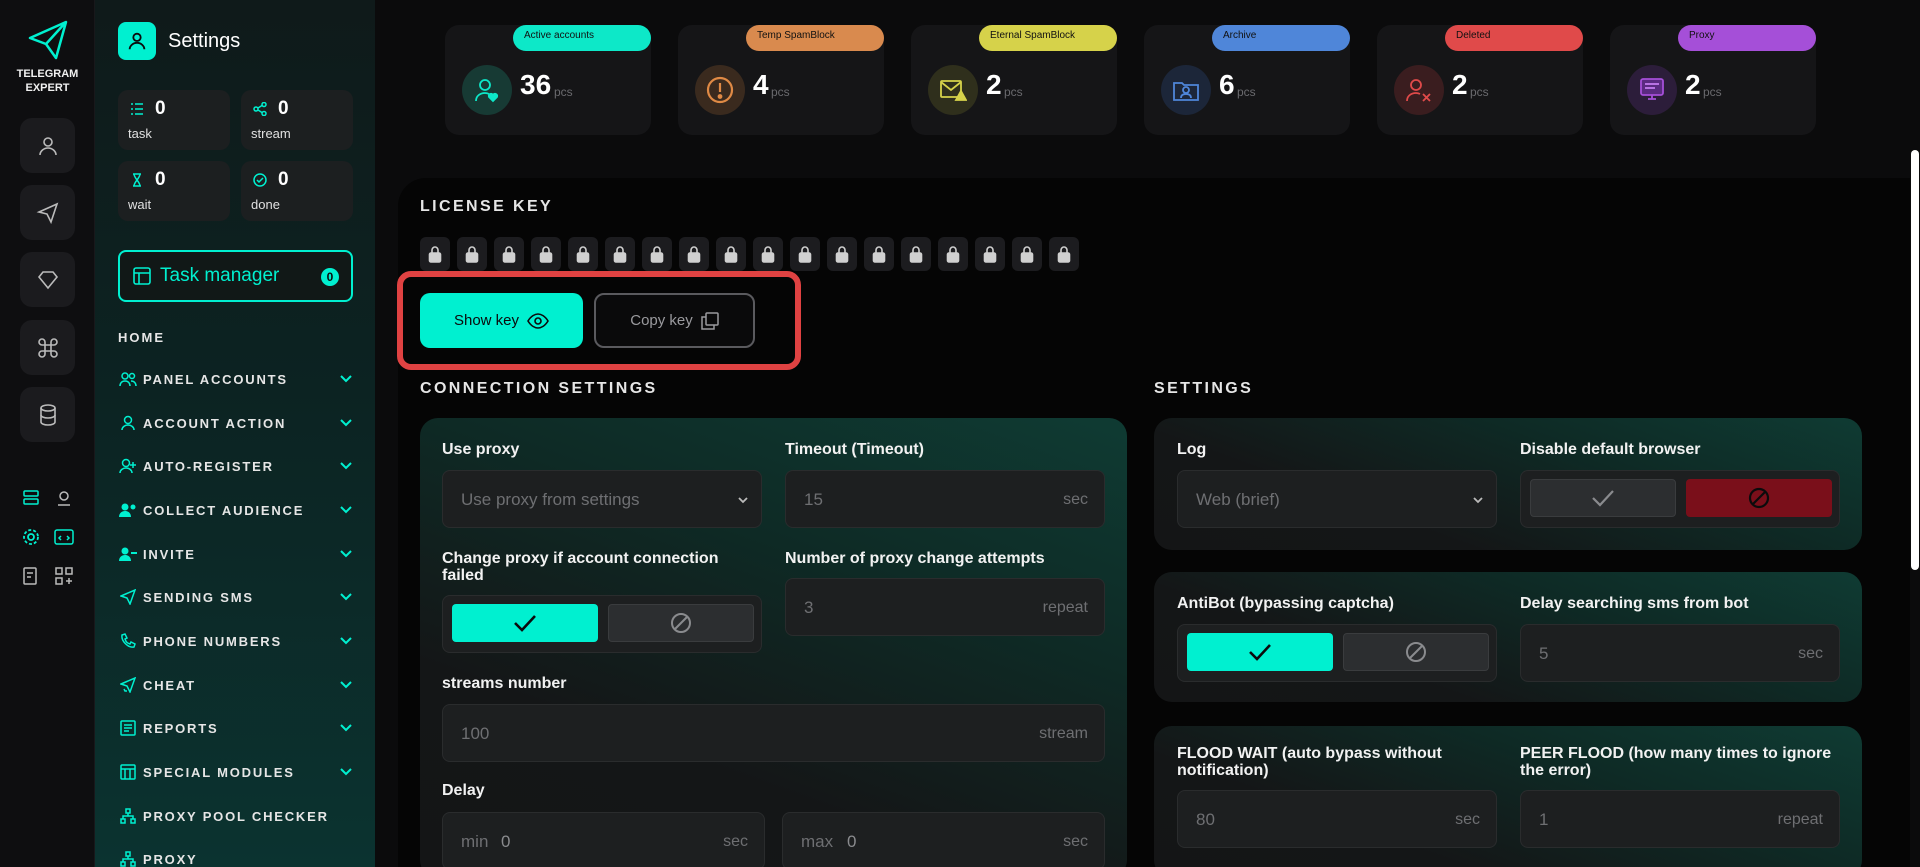 Image resolution: width=1920 pixels, height=867 pixels. Describe the element at coordinates (64, 498) in the screenshot. I see `map-pin-user-icon` at that location.